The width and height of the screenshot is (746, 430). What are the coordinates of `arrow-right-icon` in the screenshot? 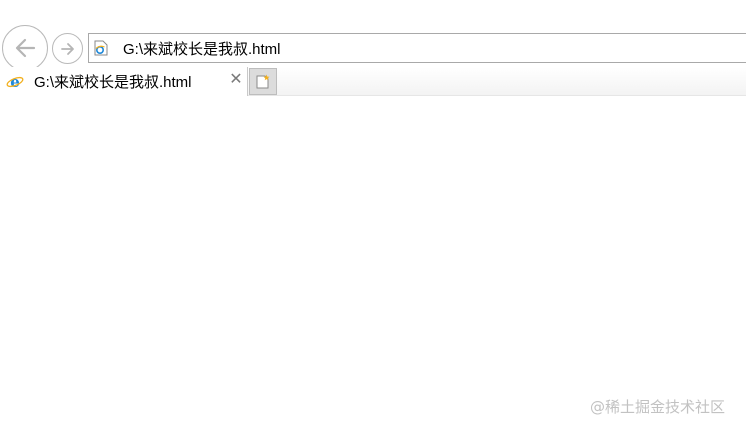 It's located at (67, 48).